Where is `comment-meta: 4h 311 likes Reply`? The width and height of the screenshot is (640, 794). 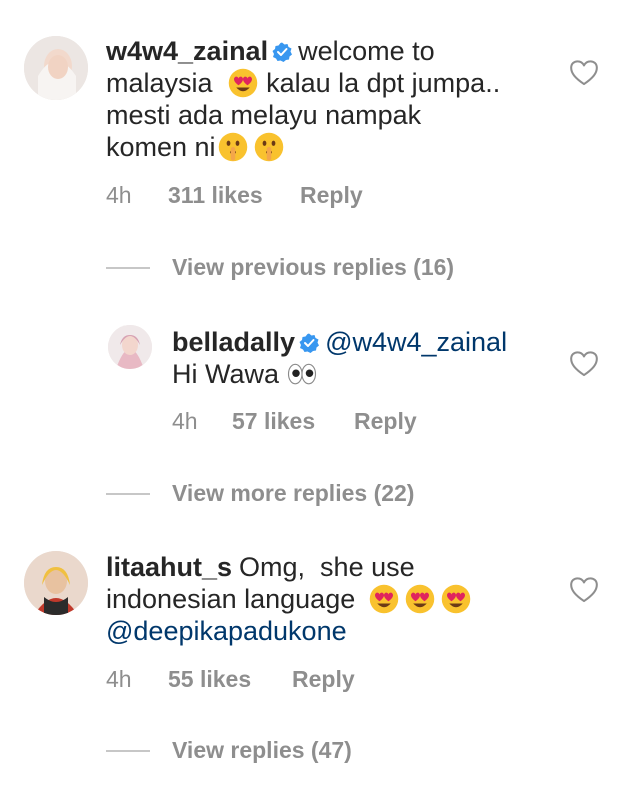 comment-meta: 4h 311 likes Reply is located at coordinates (306, 196).